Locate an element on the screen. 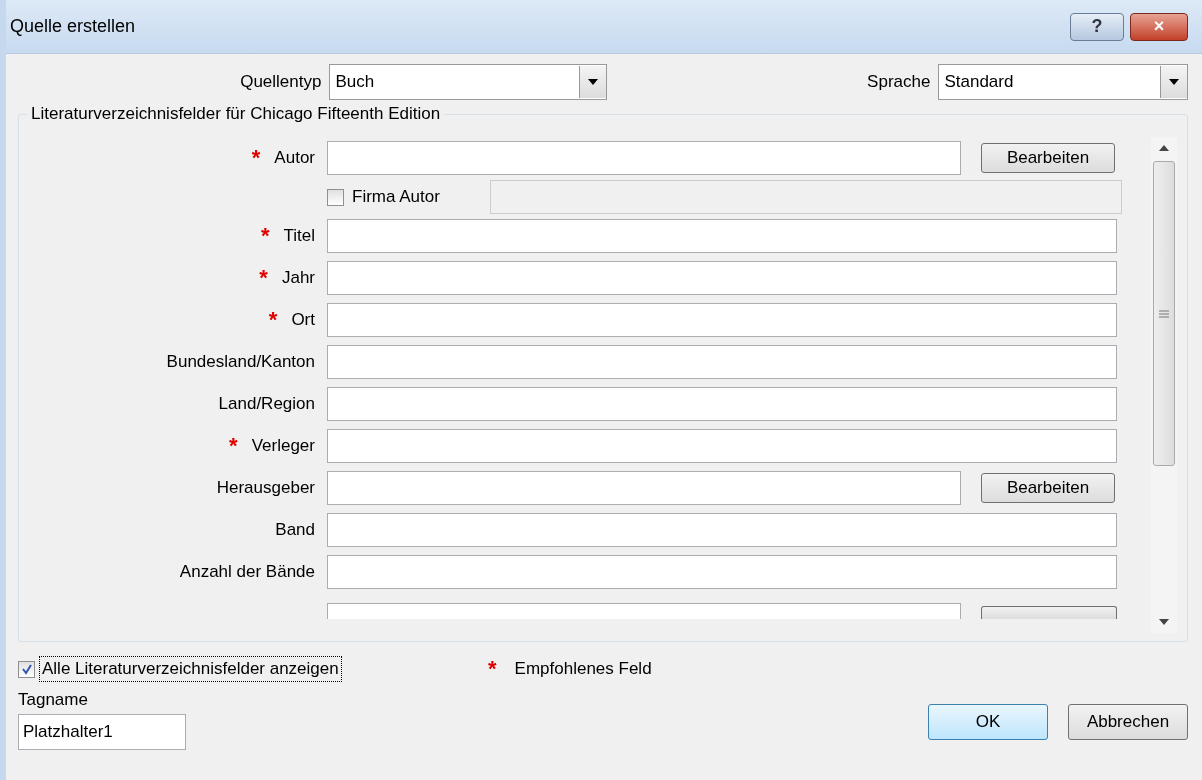 The width and height of the screenshot is (1202, 780). dialog-button: OK is located at coordinates (988, 722).